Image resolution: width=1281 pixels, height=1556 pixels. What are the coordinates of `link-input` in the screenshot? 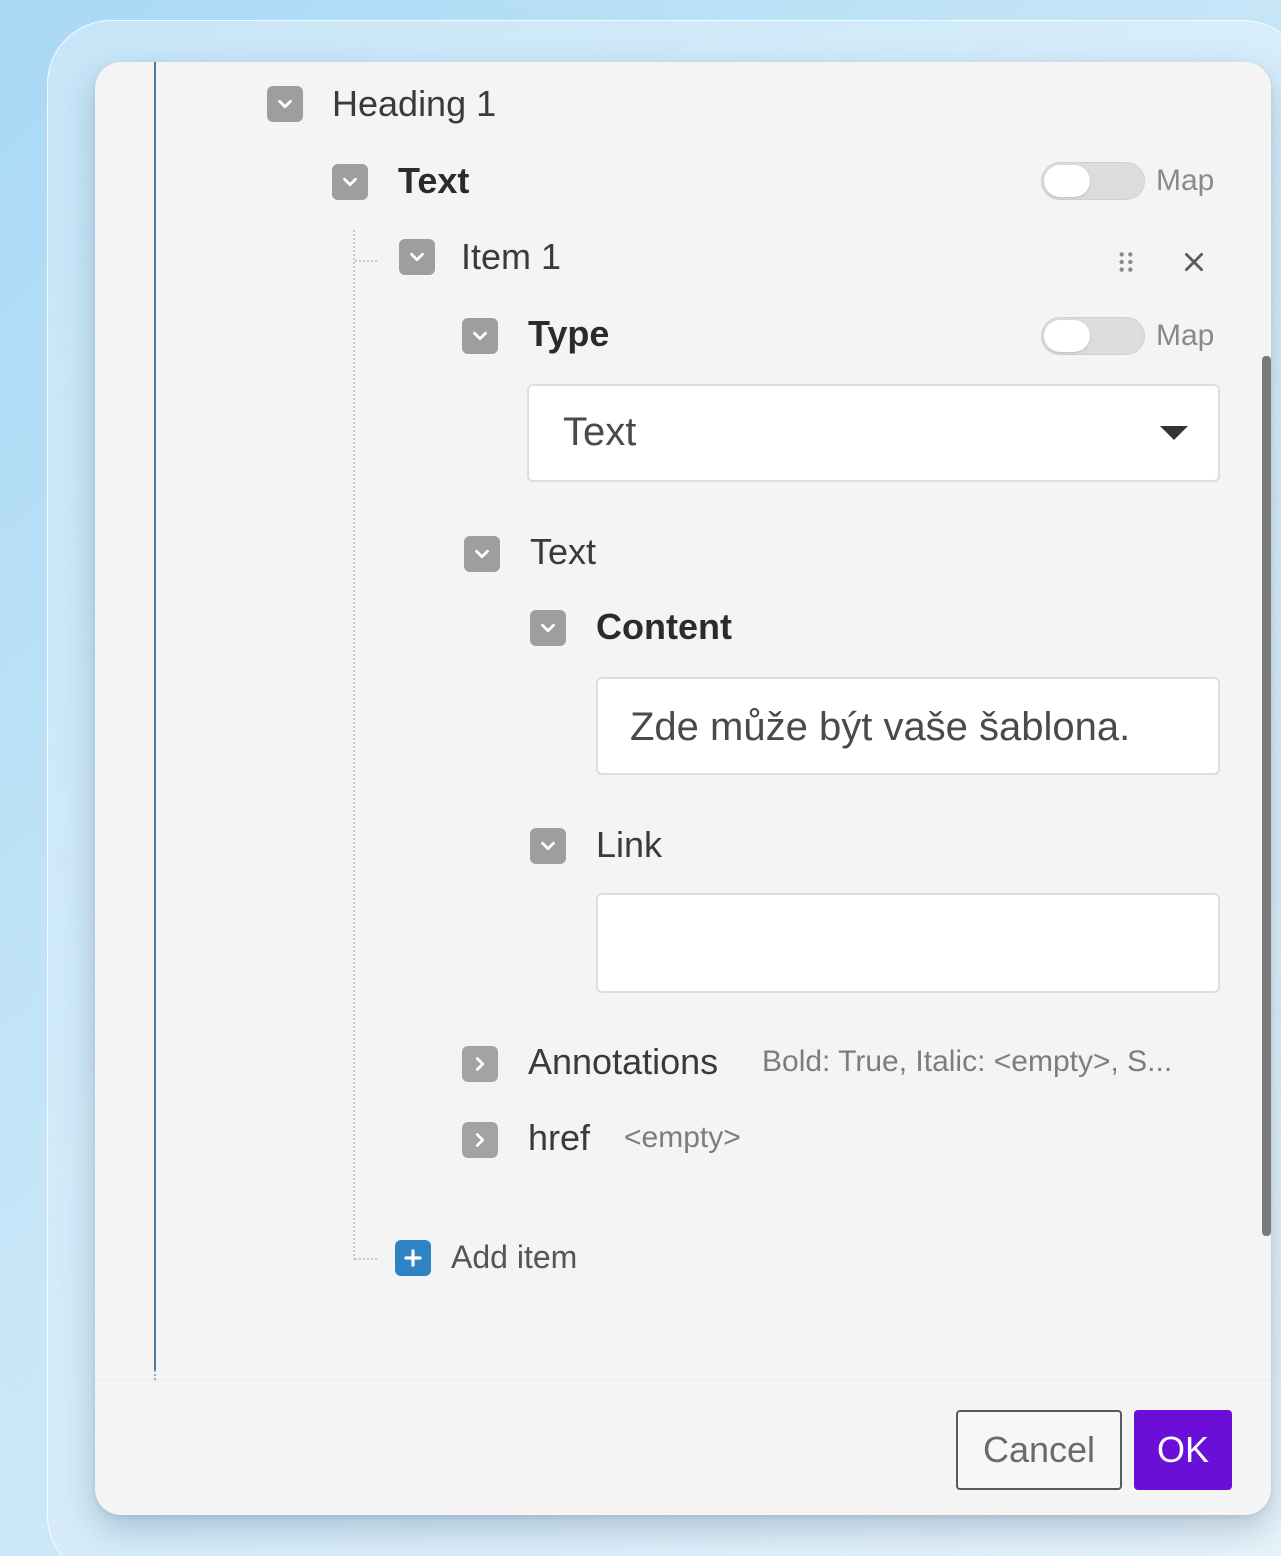 It's located at (908, 943).